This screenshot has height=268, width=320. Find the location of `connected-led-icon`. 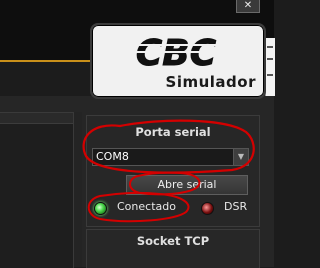

connected-led-icon is located at coordinates (100, 208).